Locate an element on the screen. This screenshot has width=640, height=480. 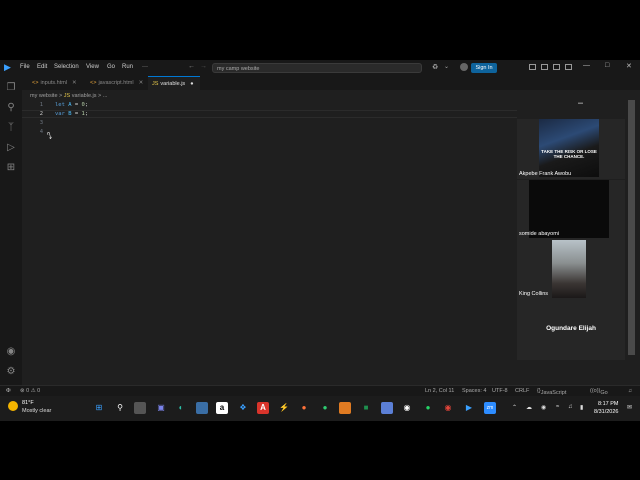
clock-time: 8:17 PM is located at coordinates (608, 404).